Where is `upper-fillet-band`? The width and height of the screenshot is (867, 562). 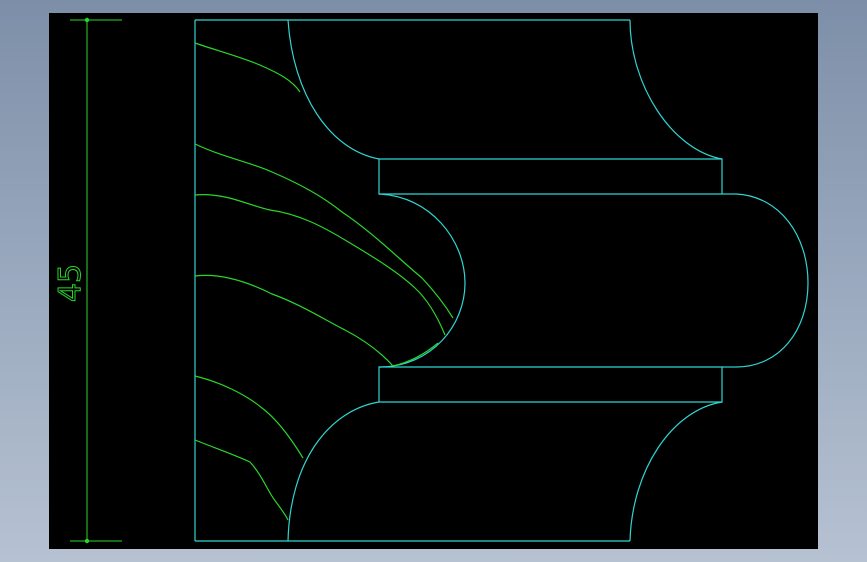
upper-fillet-band is located at coordinates (550, 176).